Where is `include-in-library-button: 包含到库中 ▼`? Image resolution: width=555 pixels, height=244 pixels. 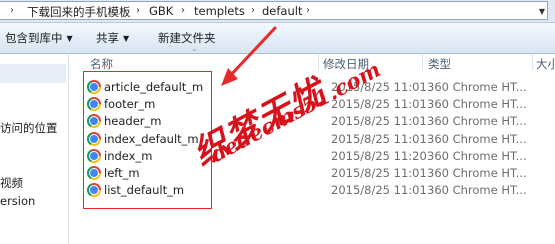 include-in-library-button: 包含到库中 ▼ is located at coordinates (39, 38).